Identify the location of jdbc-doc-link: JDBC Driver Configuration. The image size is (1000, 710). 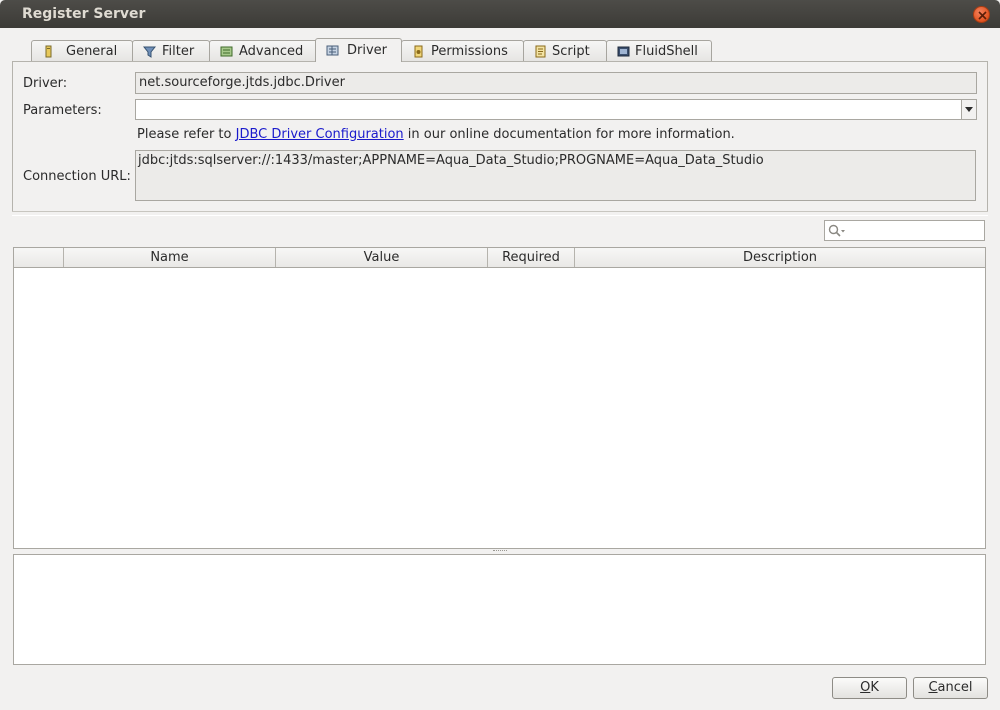
(320, 134).